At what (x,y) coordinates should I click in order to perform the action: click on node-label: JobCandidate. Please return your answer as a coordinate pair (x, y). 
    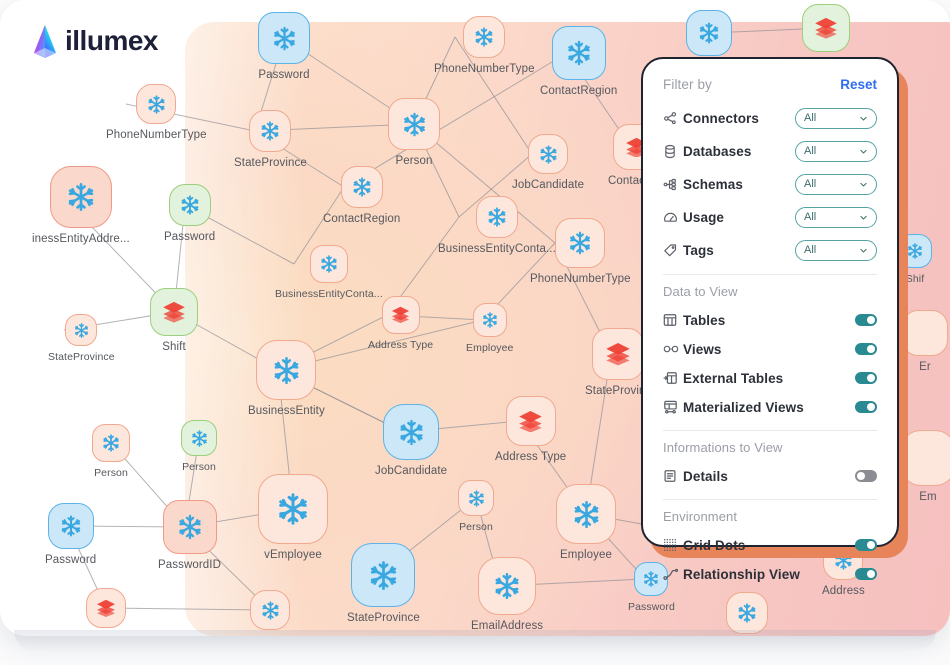
    Looking at the image, I should click on (548, 185).